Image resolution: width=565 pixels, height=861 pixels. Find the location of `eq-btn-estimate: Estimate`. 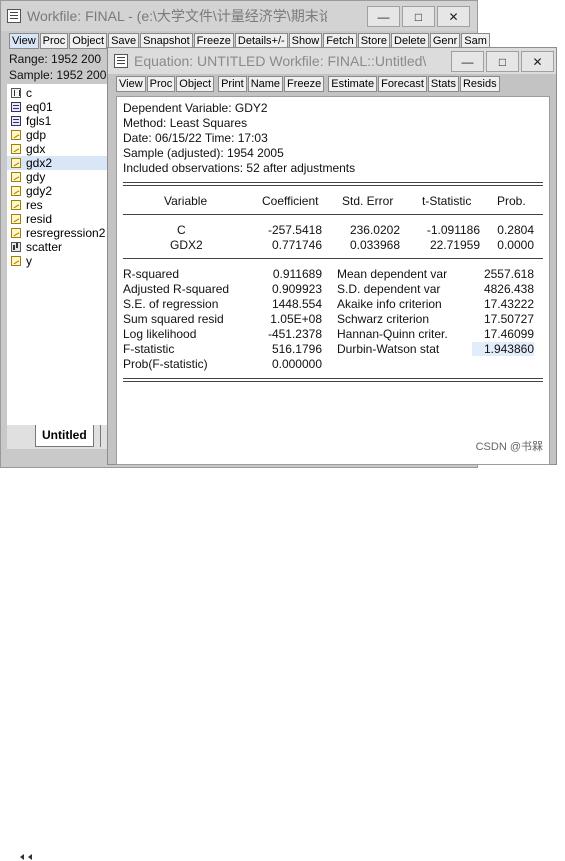

eq-btn-estimate: Estimate is located at coordinates (353, 84).